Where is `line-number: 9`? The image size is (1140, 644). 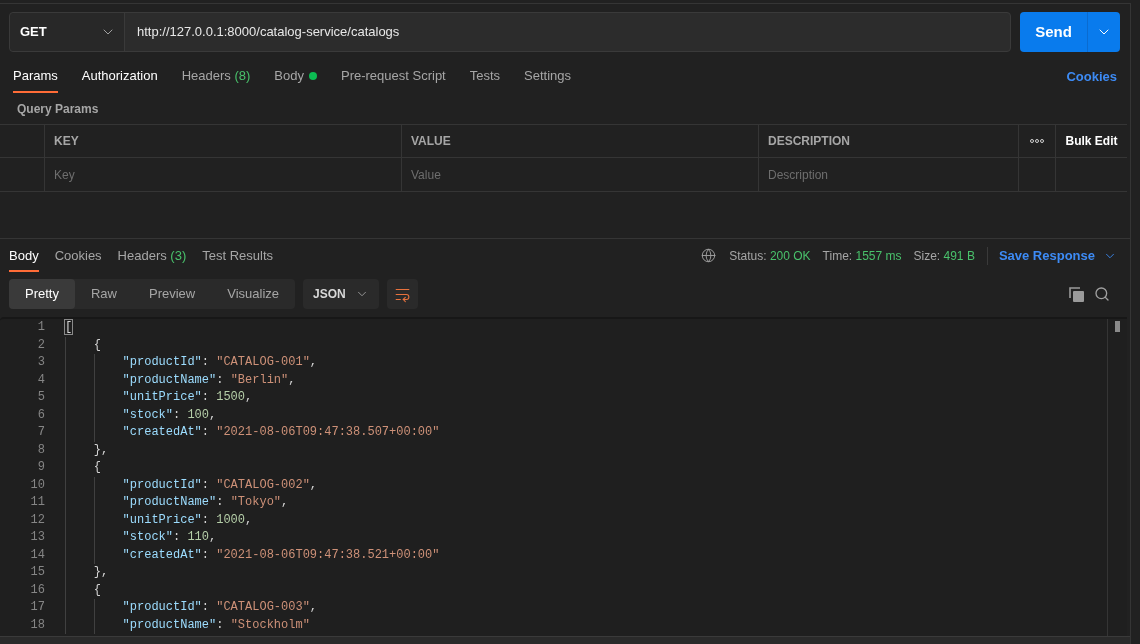
line-number: 9 is located at coordinates (41, 467).